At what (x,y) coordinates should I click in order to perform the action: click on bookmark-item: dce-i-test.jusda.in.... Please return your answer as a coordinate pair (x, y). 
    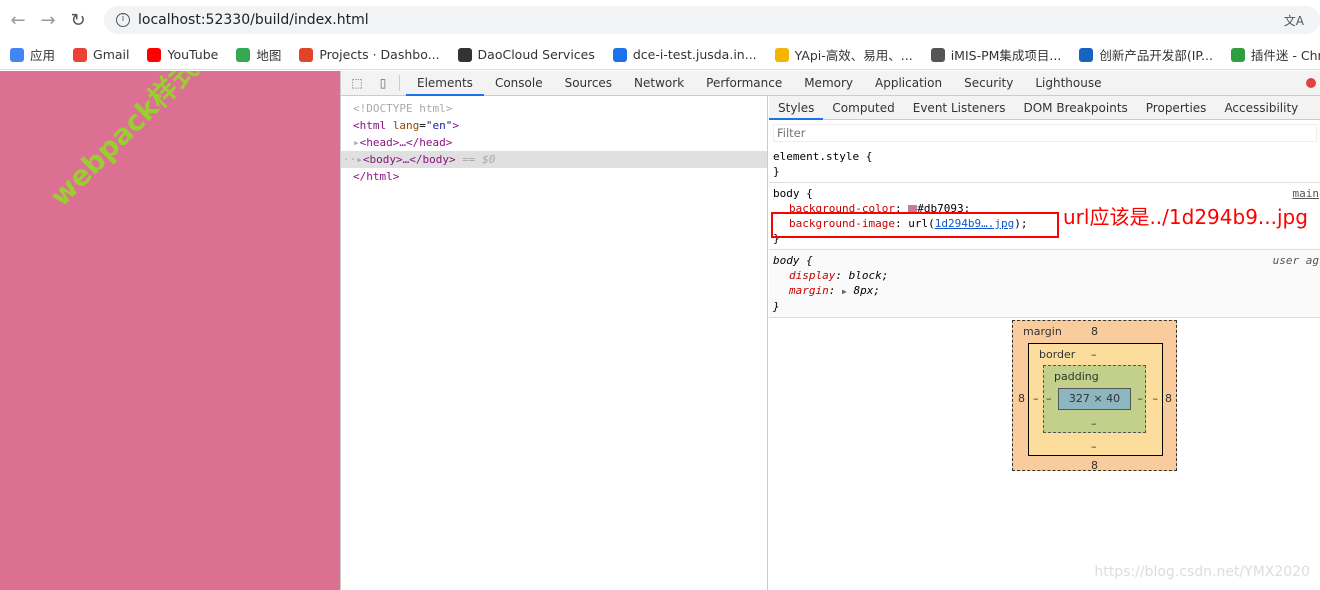
    Looking at the image, I should click on (684, 54).